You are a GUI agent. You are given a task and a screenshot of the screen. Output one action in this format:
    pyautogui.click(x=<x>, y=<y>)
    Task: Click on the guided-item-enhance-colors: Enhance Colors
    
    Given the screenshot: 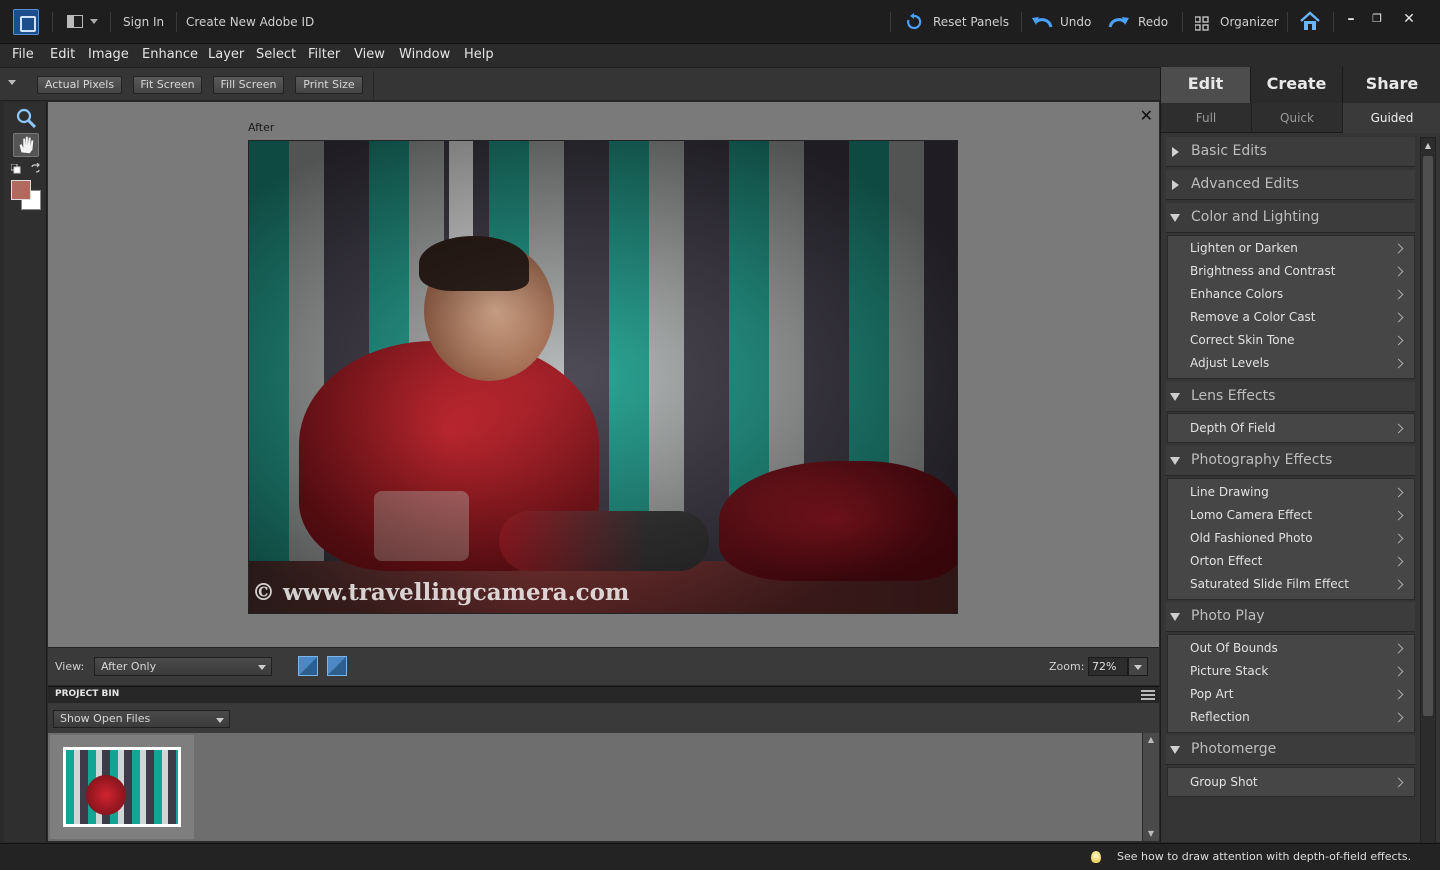 What is the action you would take?
    pyautogui.click(x=1291, y=294)
    